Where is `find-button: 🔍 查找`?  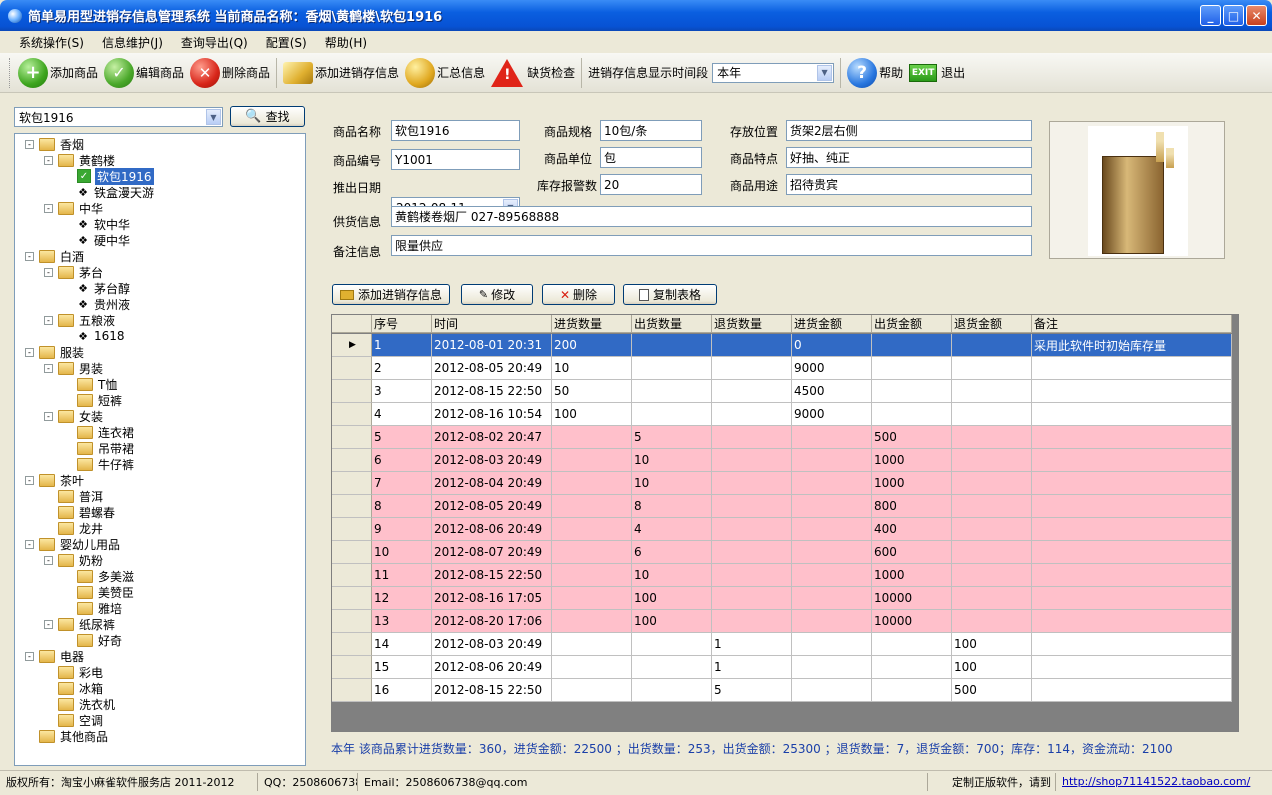 find-button: 🔍 查找 is located at coordinates (267, 116).